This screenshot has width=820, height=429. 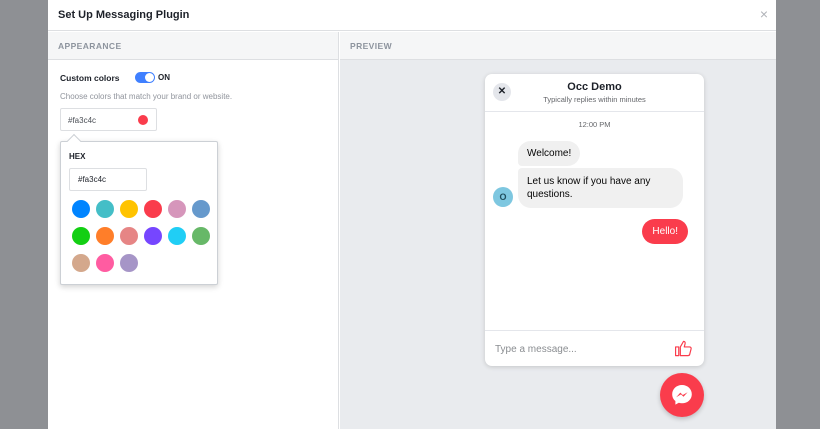 I want to click on dialog-header: Set Up Messaging Plugin ×, so click(x=412, y=15).